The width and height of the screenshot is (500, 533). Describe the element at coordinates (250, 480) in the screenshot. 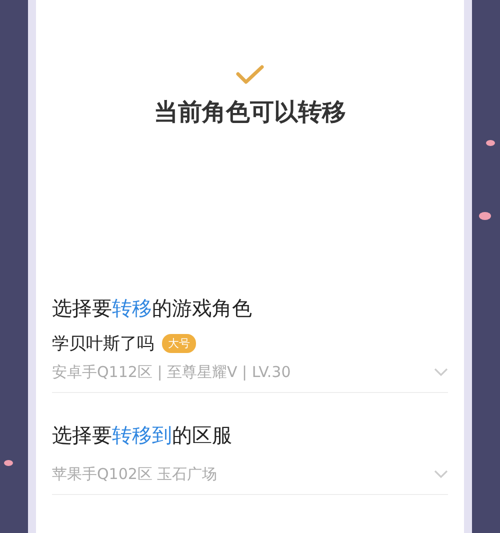

I see `dropdown-selector: 苹果手Q102区 玉石广场` at that location.